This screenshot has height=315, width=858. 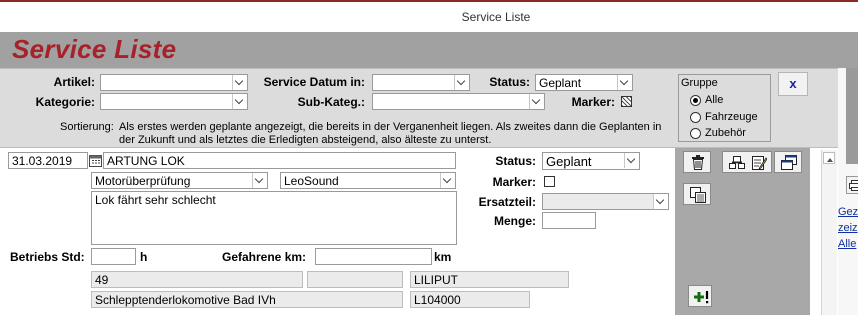 I want to click on trash-icon, so click(x=698, y=162).